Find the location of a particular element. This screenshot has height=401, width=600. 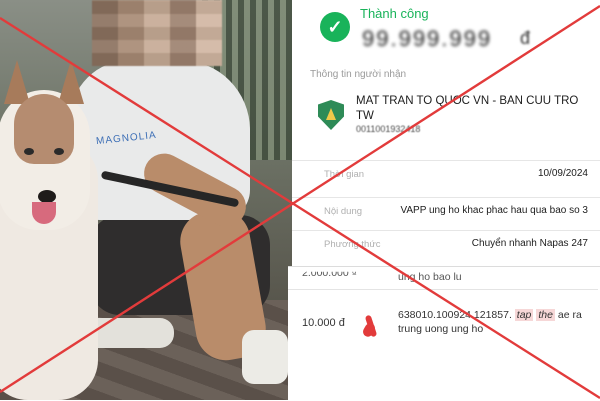

recipient-section-label: Thông tin người nhận is located at coordinates (358, 74).